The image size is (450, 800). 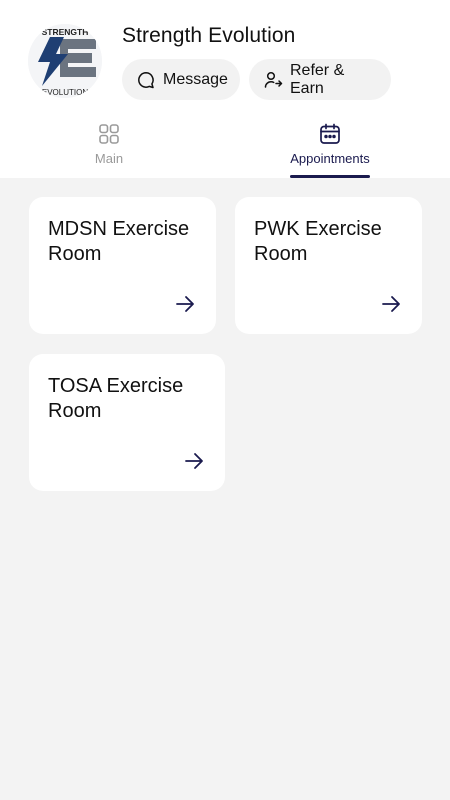 I want to click on location-card-mdsn: MDSN Exercise Room, so click(x=122, y=265).